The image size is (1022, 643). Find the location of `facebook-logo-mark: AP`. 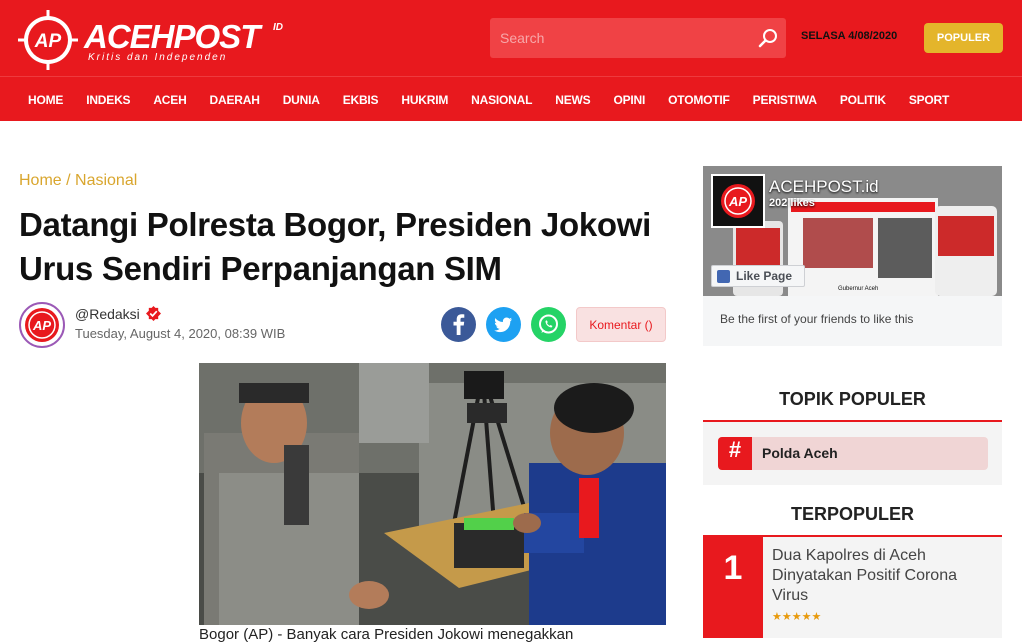

facebook-logo-mark: AP is located at coordinates (737, 201).